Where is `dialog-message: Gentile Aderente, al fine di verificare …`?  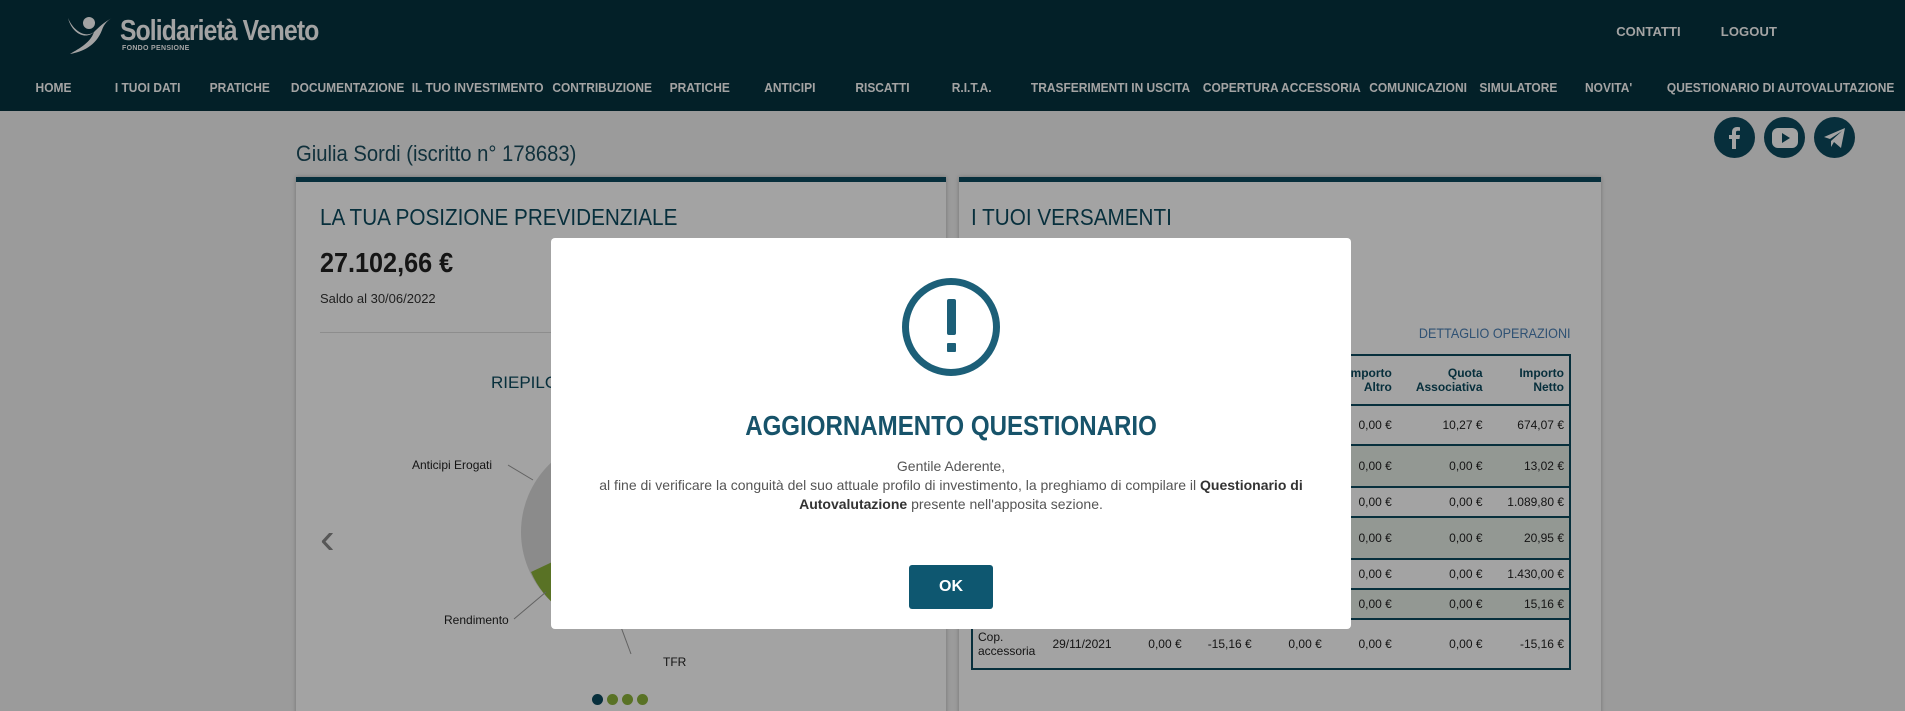 dialog-message: Gentile Aderente, al fine di verificare … is located at coordinates (951, 485).